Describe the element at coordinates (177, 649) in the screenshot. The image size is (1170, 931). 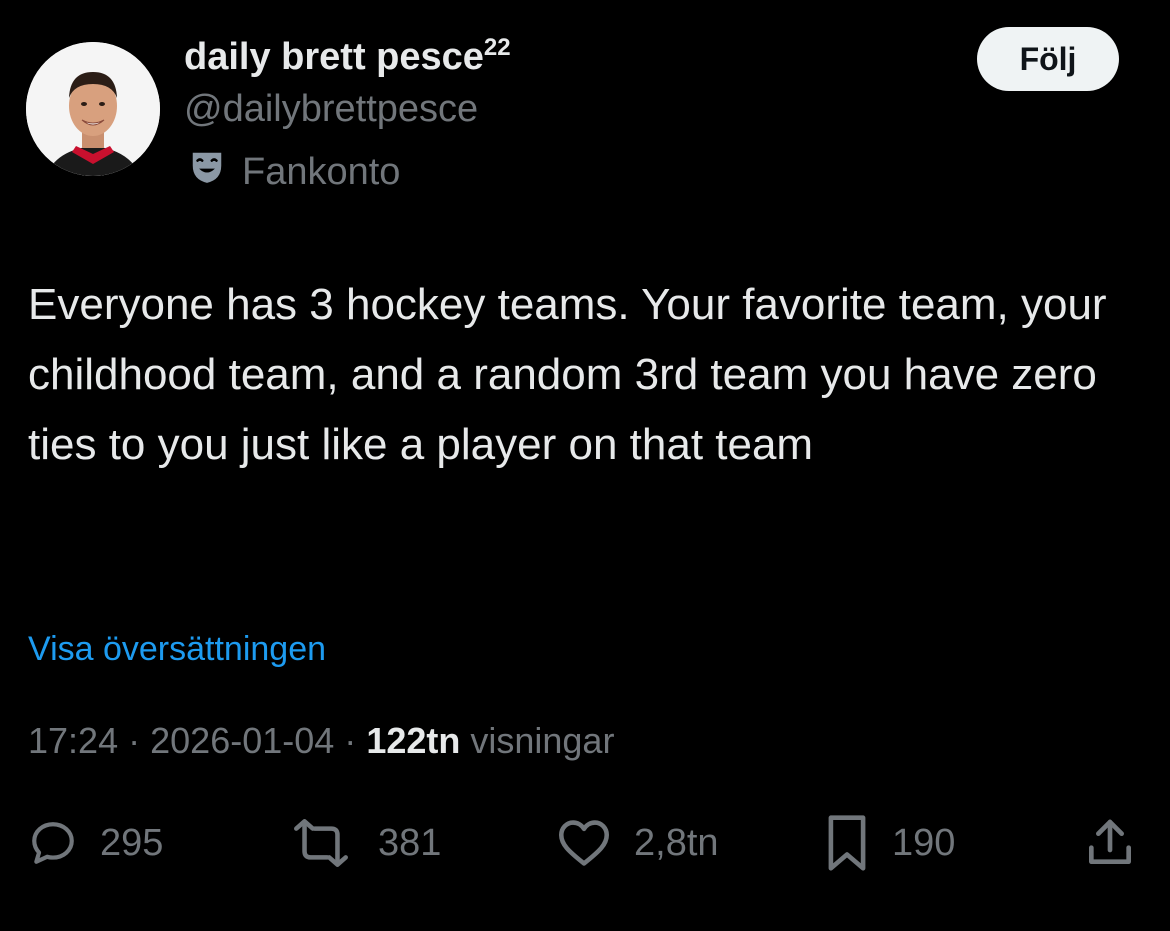
I see `show-translation-link: Visa översättningen` at that location.